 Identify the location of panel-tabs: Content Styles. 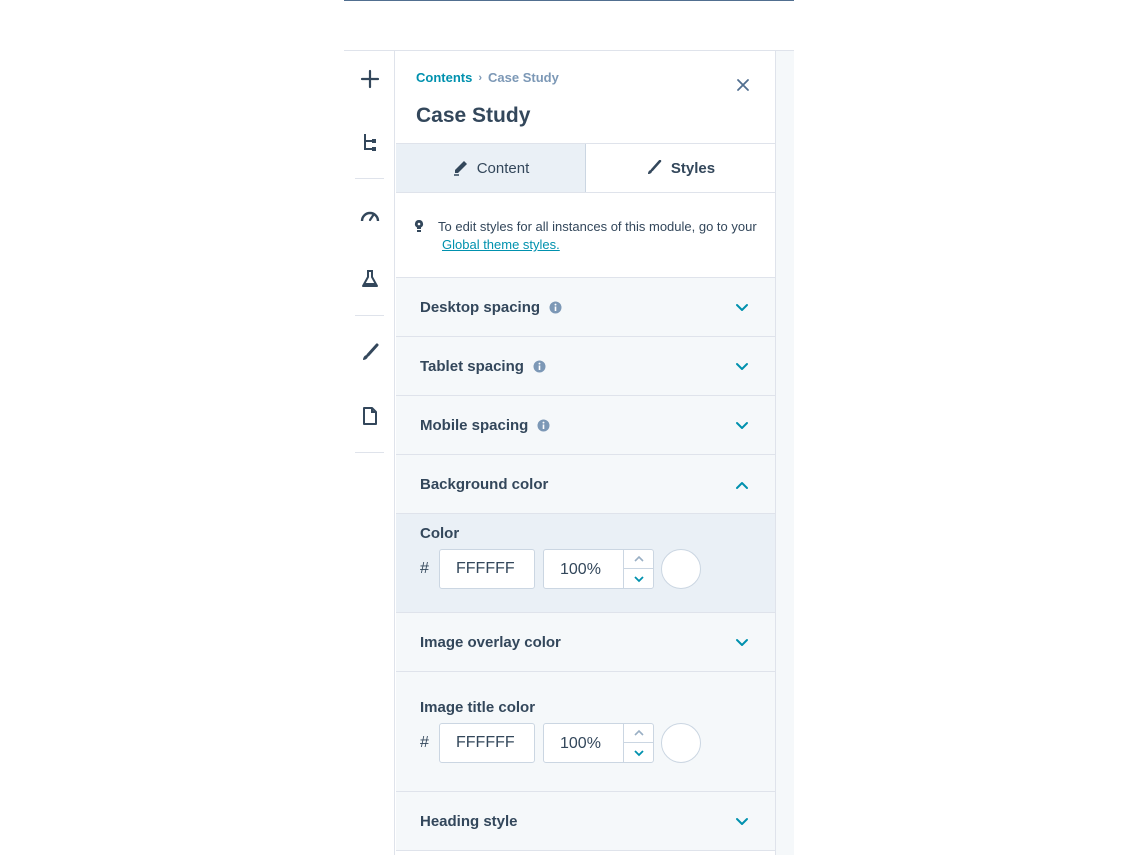
(585, 168).